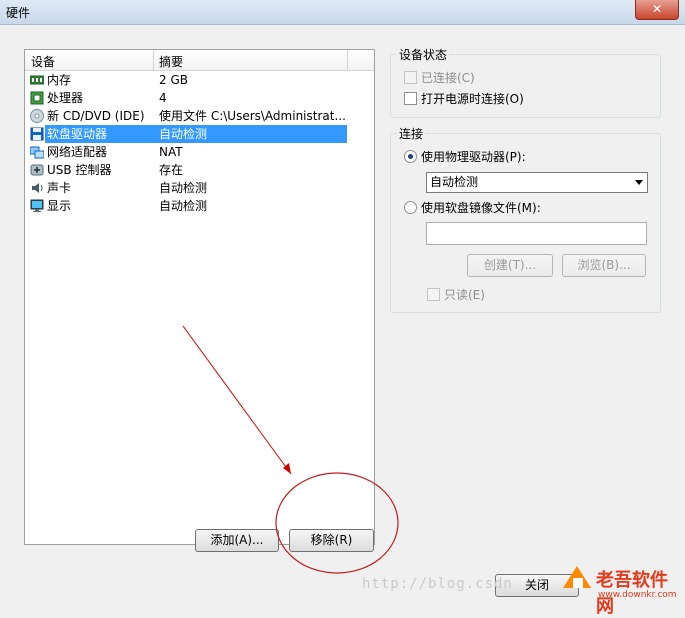 This screenshot has width=685, height=618. I want to click on annotation-overlay, so click(290, 449).